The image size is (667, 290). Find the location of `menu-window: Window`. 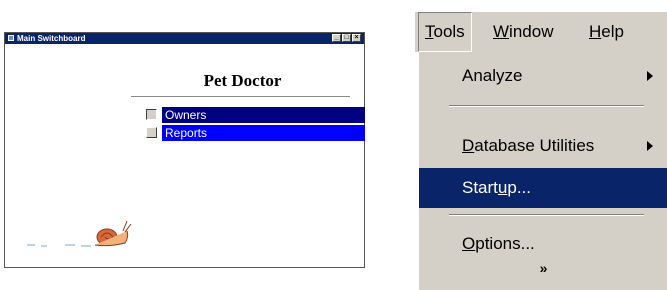

menu-window: Window is located at coordinates (523, 32).